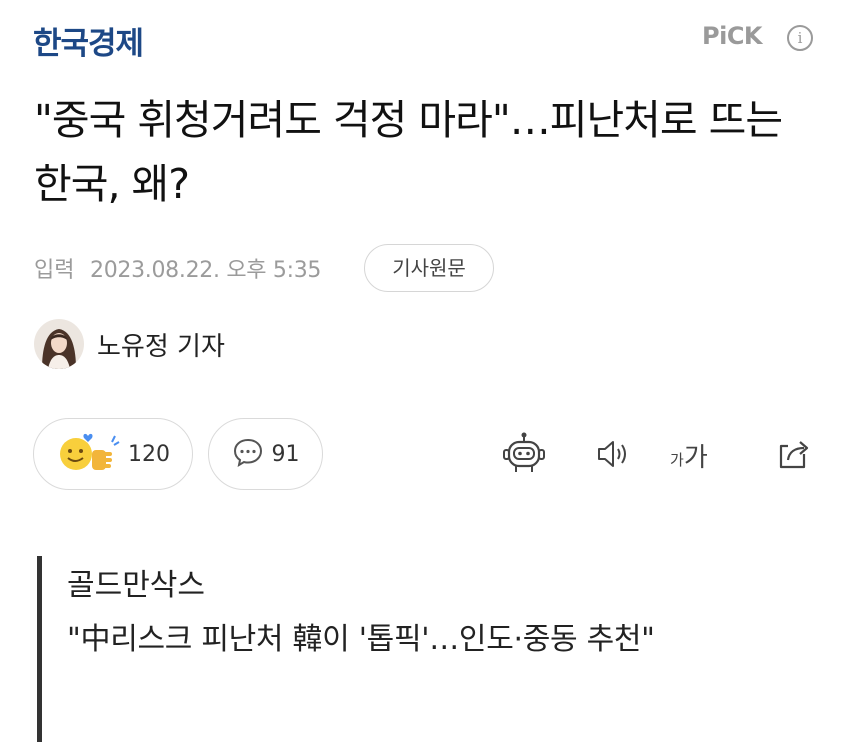 The width and height of the screenshot is (850, 742). Describe the element at coordinates (408, 152) in the screenshot. I see `article-headline: "중국 휘청거려도 걱정 마라"…피난처로 뜨는 한국, 왜?` at that location.